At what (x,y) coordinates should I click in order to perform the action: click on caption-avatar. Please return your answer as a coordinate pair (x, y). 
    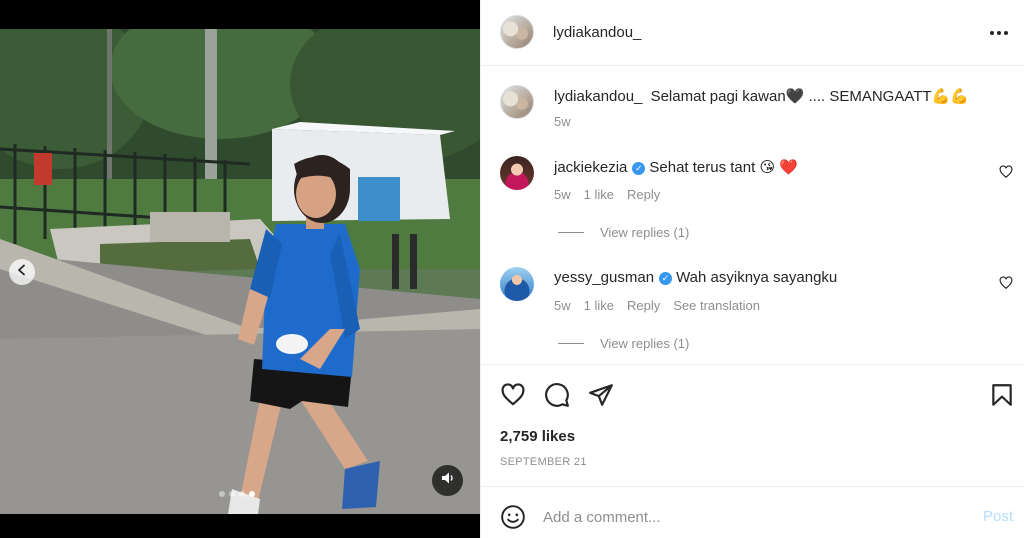
    Looking at the image, I should click on (517, 102).